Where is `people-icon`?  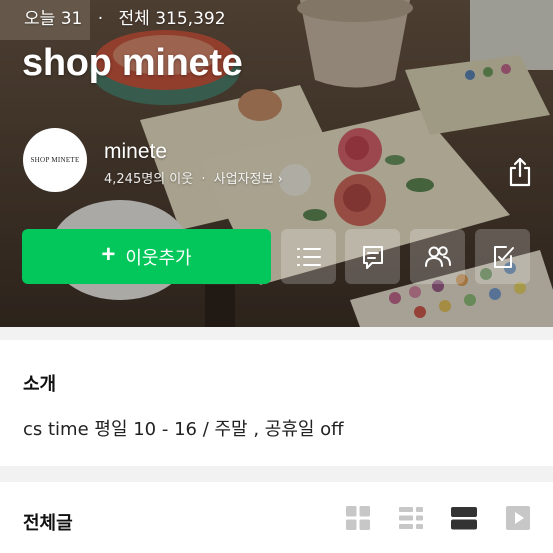 people-icon is located at coordinates (437, 256).